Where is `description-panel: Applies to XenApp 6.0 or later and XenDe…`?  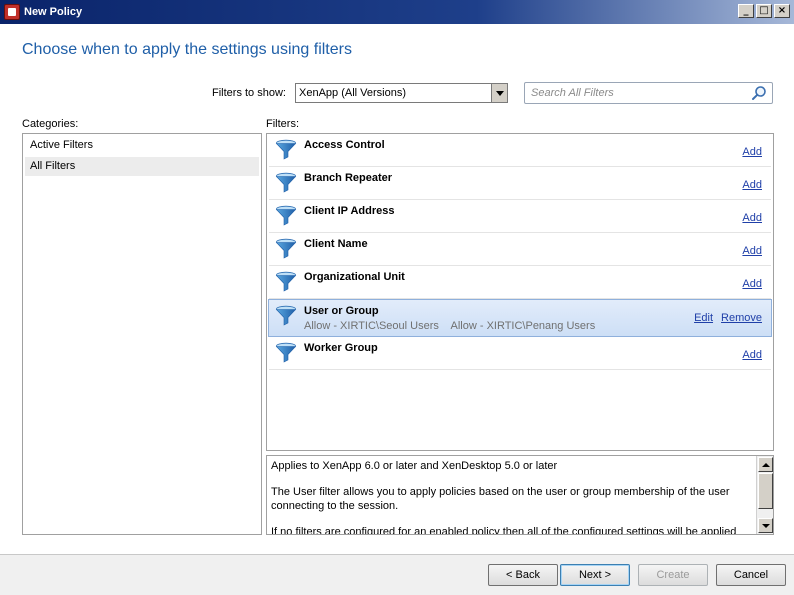 description-panel: Applies to XenApp 6.0 or later and XenDe… is located at coordinates (520, 495).